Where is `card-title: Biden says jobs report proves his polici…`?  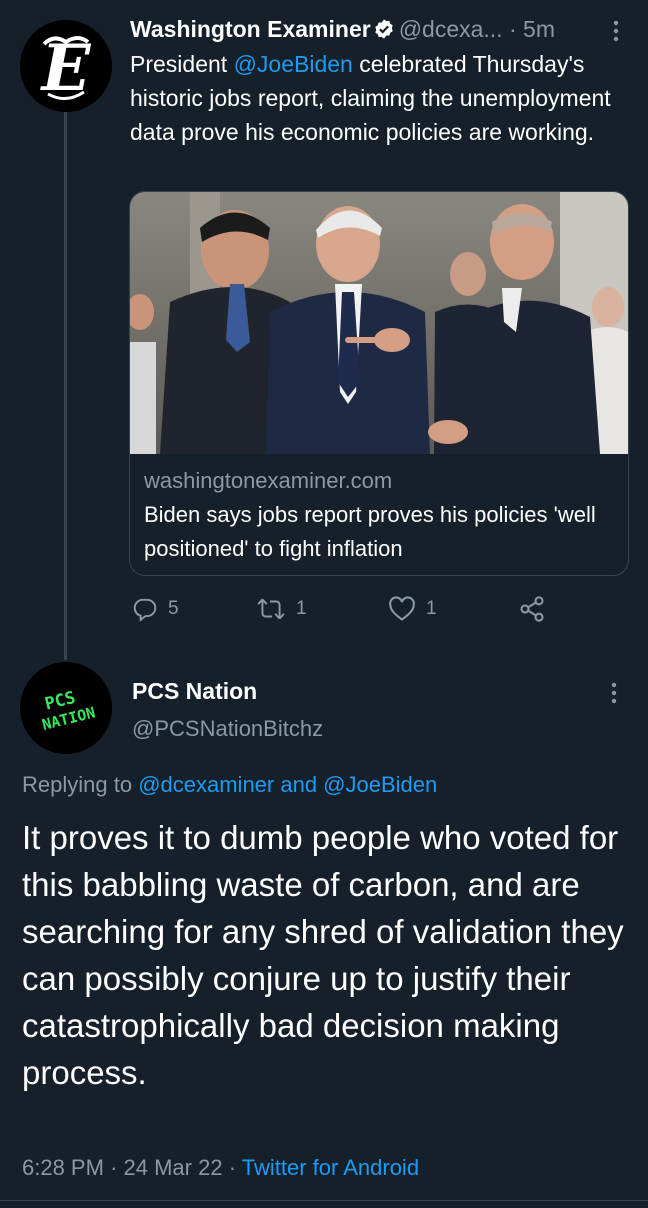 card-title: Biden says jobs report proves his polici… is located at coordinates (370, 531).